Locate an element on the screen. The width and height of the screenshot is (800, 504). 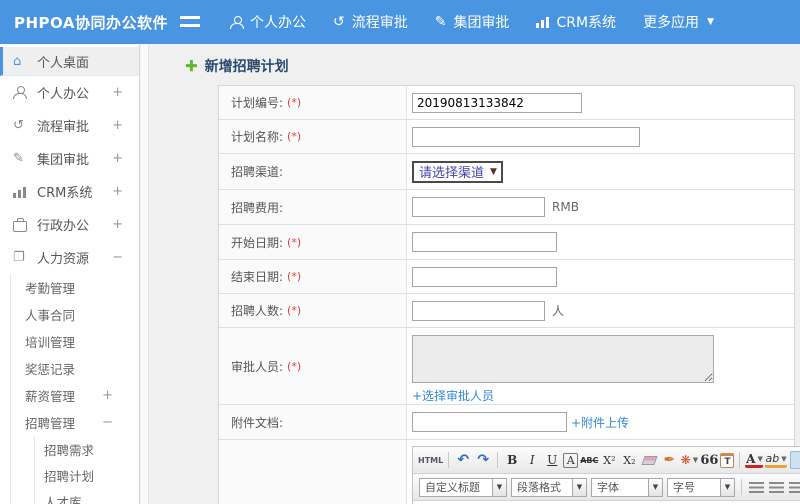
sidebar-item-rewards: 奖惩记录 is located at coordinates (82, 368).